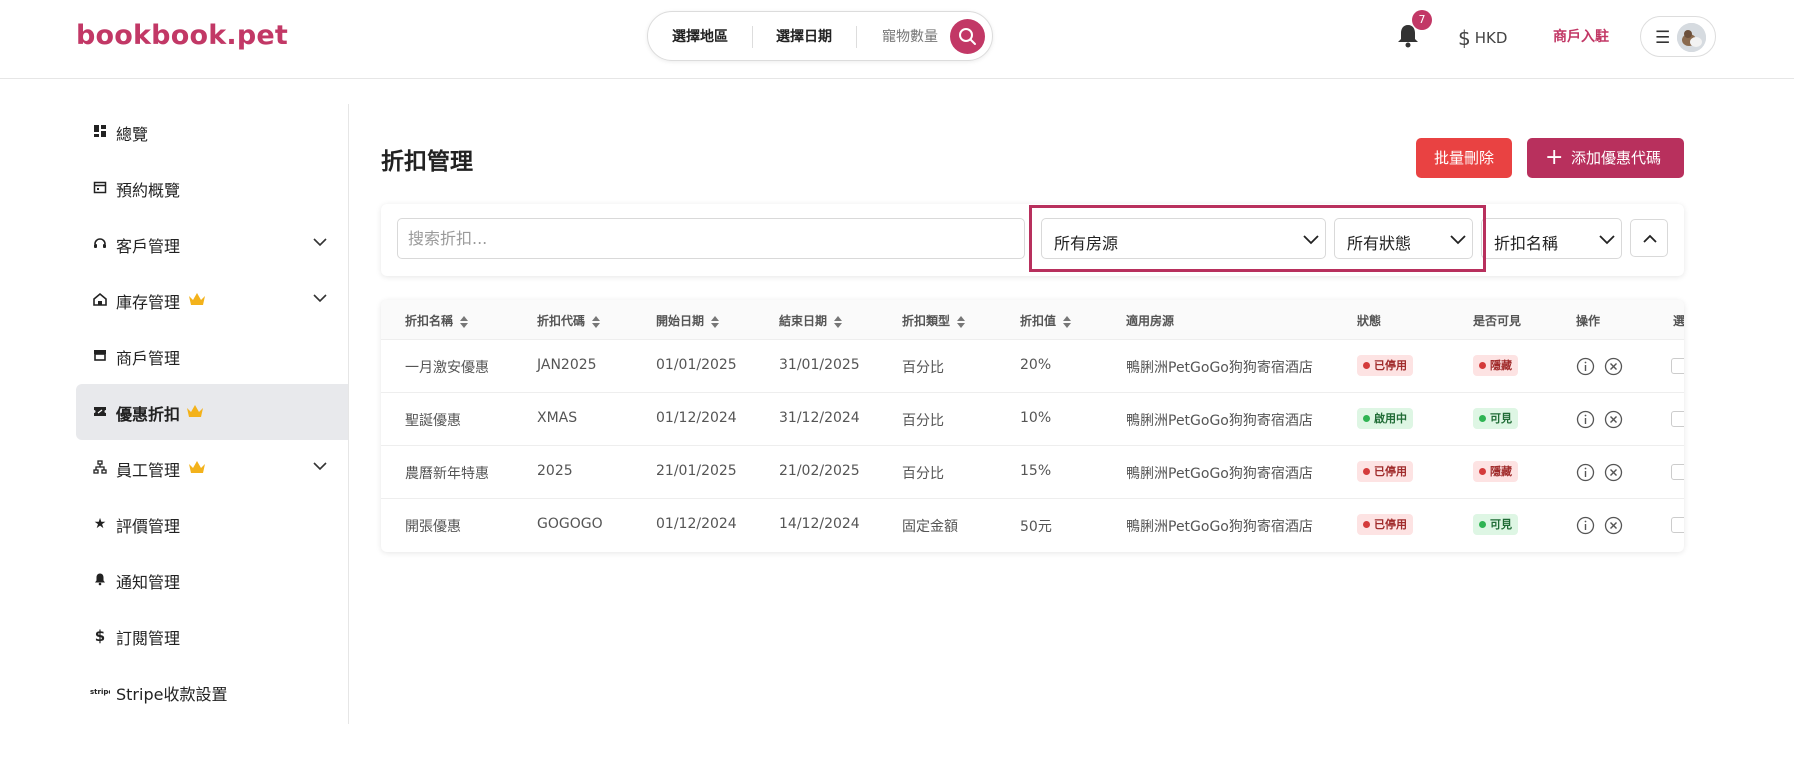 Image resolution: width=1794 pixels, height=760 pixels. I want to click on currency-selector: $ HKD, so click(1483, 37).